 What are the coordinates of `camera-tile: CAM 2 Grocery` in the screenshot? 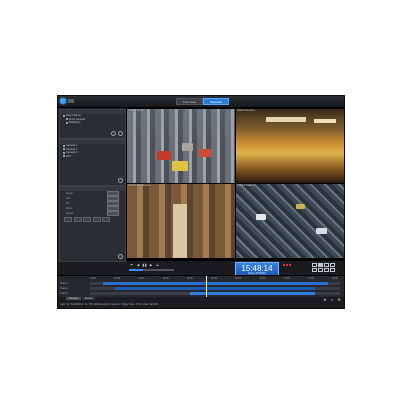 It's located at (289, 146).